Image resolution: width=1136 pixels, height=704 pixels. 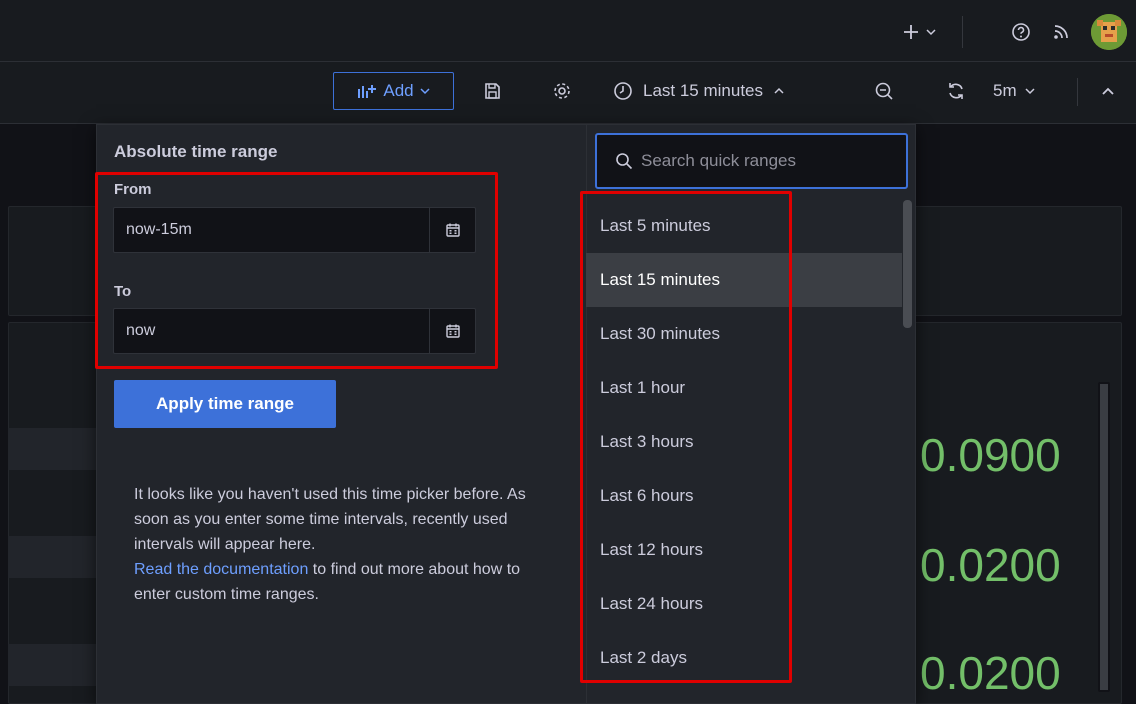 I want to click on stat-value: 0.0900, so click(x=990, y=455).